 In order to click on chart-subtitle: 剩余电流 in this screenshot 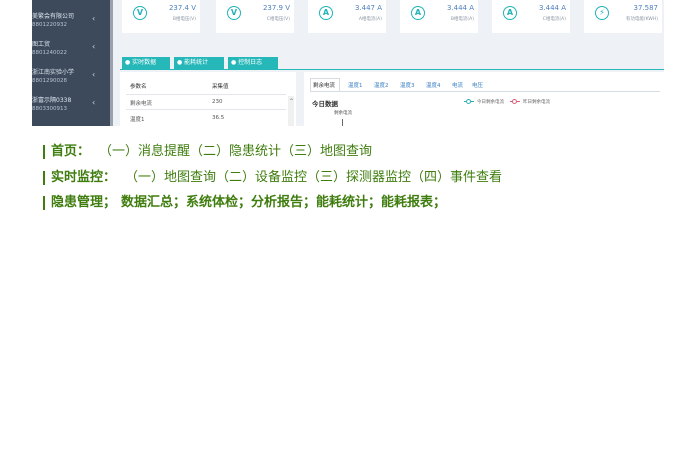, I will do `click(343, 113)`.